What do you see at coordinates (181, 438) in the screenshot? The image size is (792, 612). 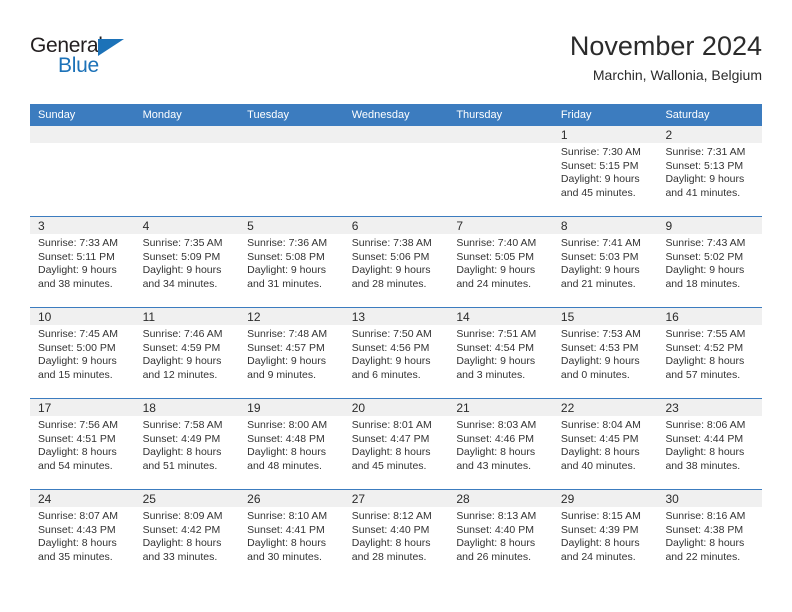 I see `sunset-text: Sunset: 4:49 PM` at bounding box center [181, 438].